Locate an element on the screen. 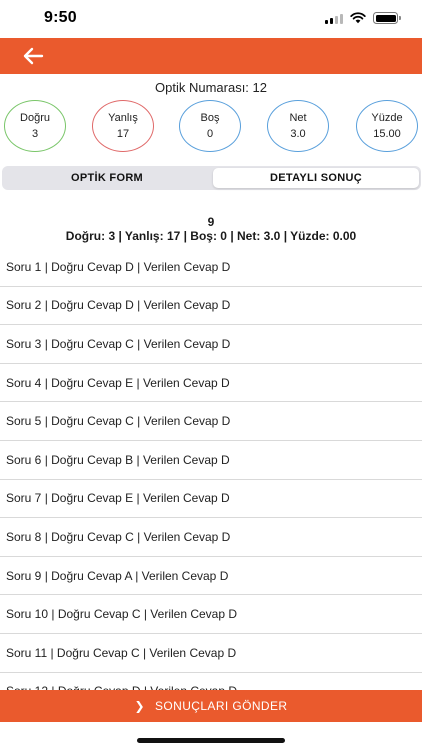  arrow-left-icon is located at coordinates (33, 56).